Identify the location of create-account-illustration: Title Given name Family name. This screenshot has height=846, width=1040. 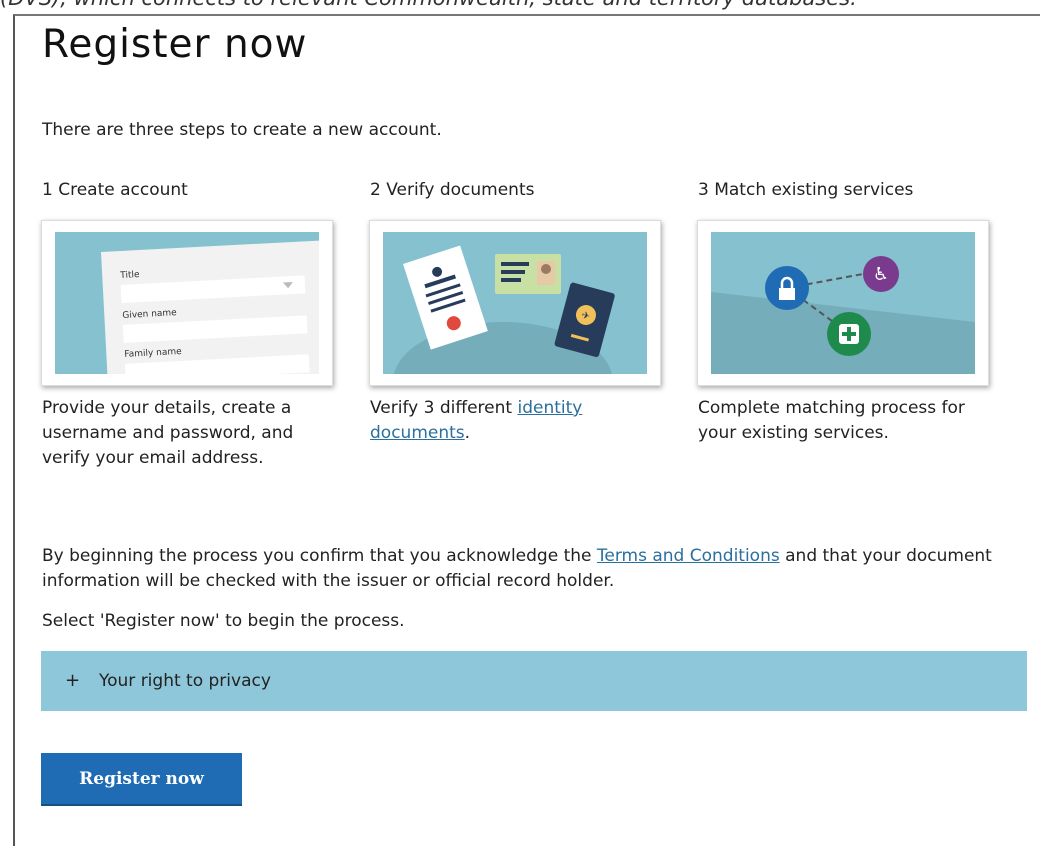
(187, 303).